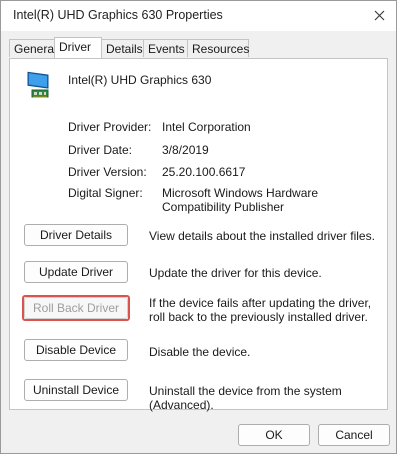  I want to click on driver-provider-label: Driver Provider:, so click(110, 127).